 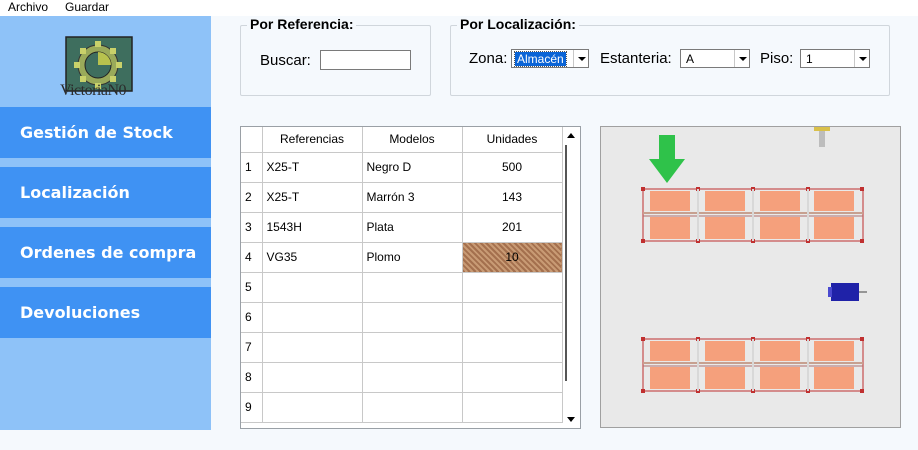 What do you see at coordinates (412, 227) in the screenshot?
I see `cell-modelo: Plata` at bounding box center [412, 227].